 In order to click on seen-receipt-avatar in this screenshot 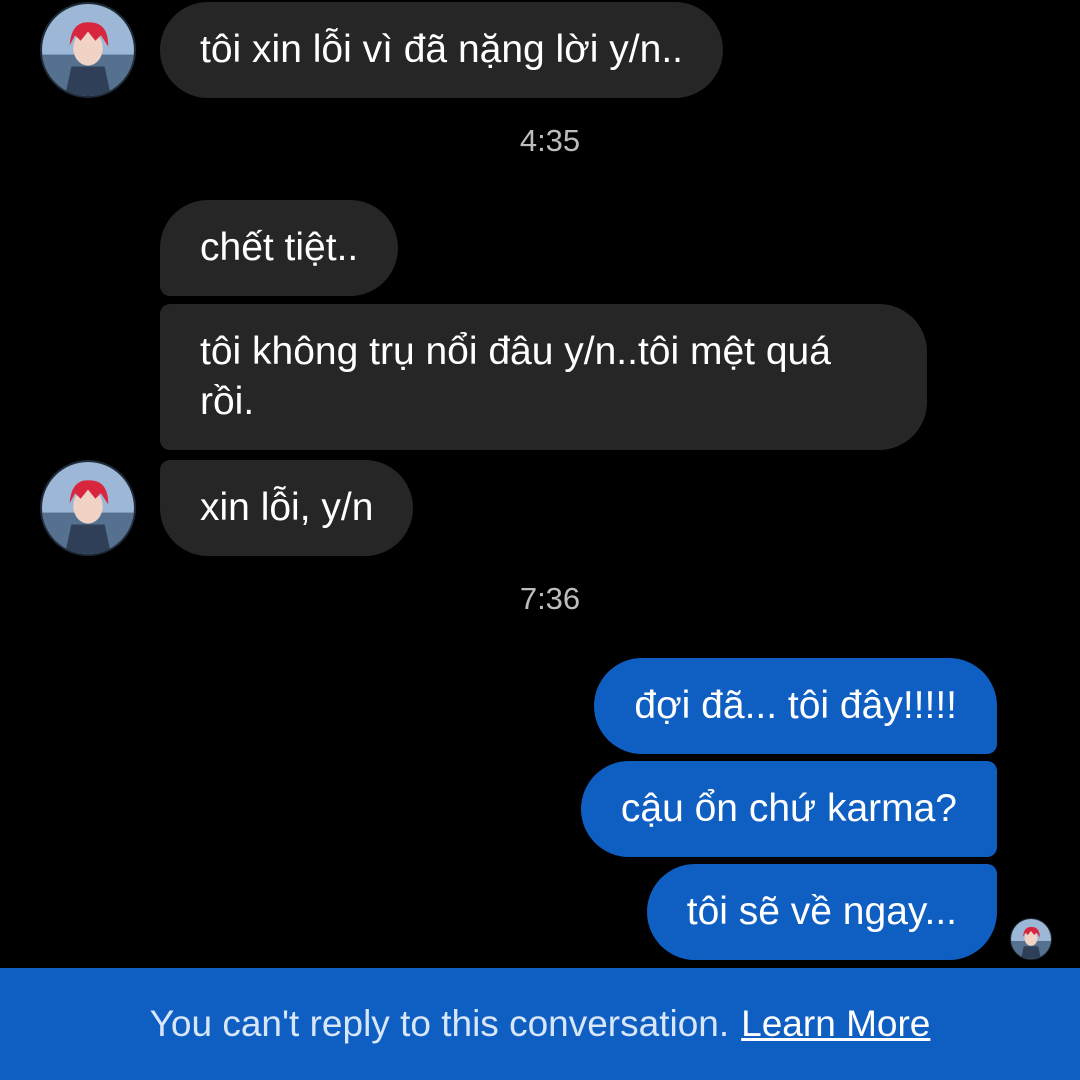, I will do `click(1031, 939)`.